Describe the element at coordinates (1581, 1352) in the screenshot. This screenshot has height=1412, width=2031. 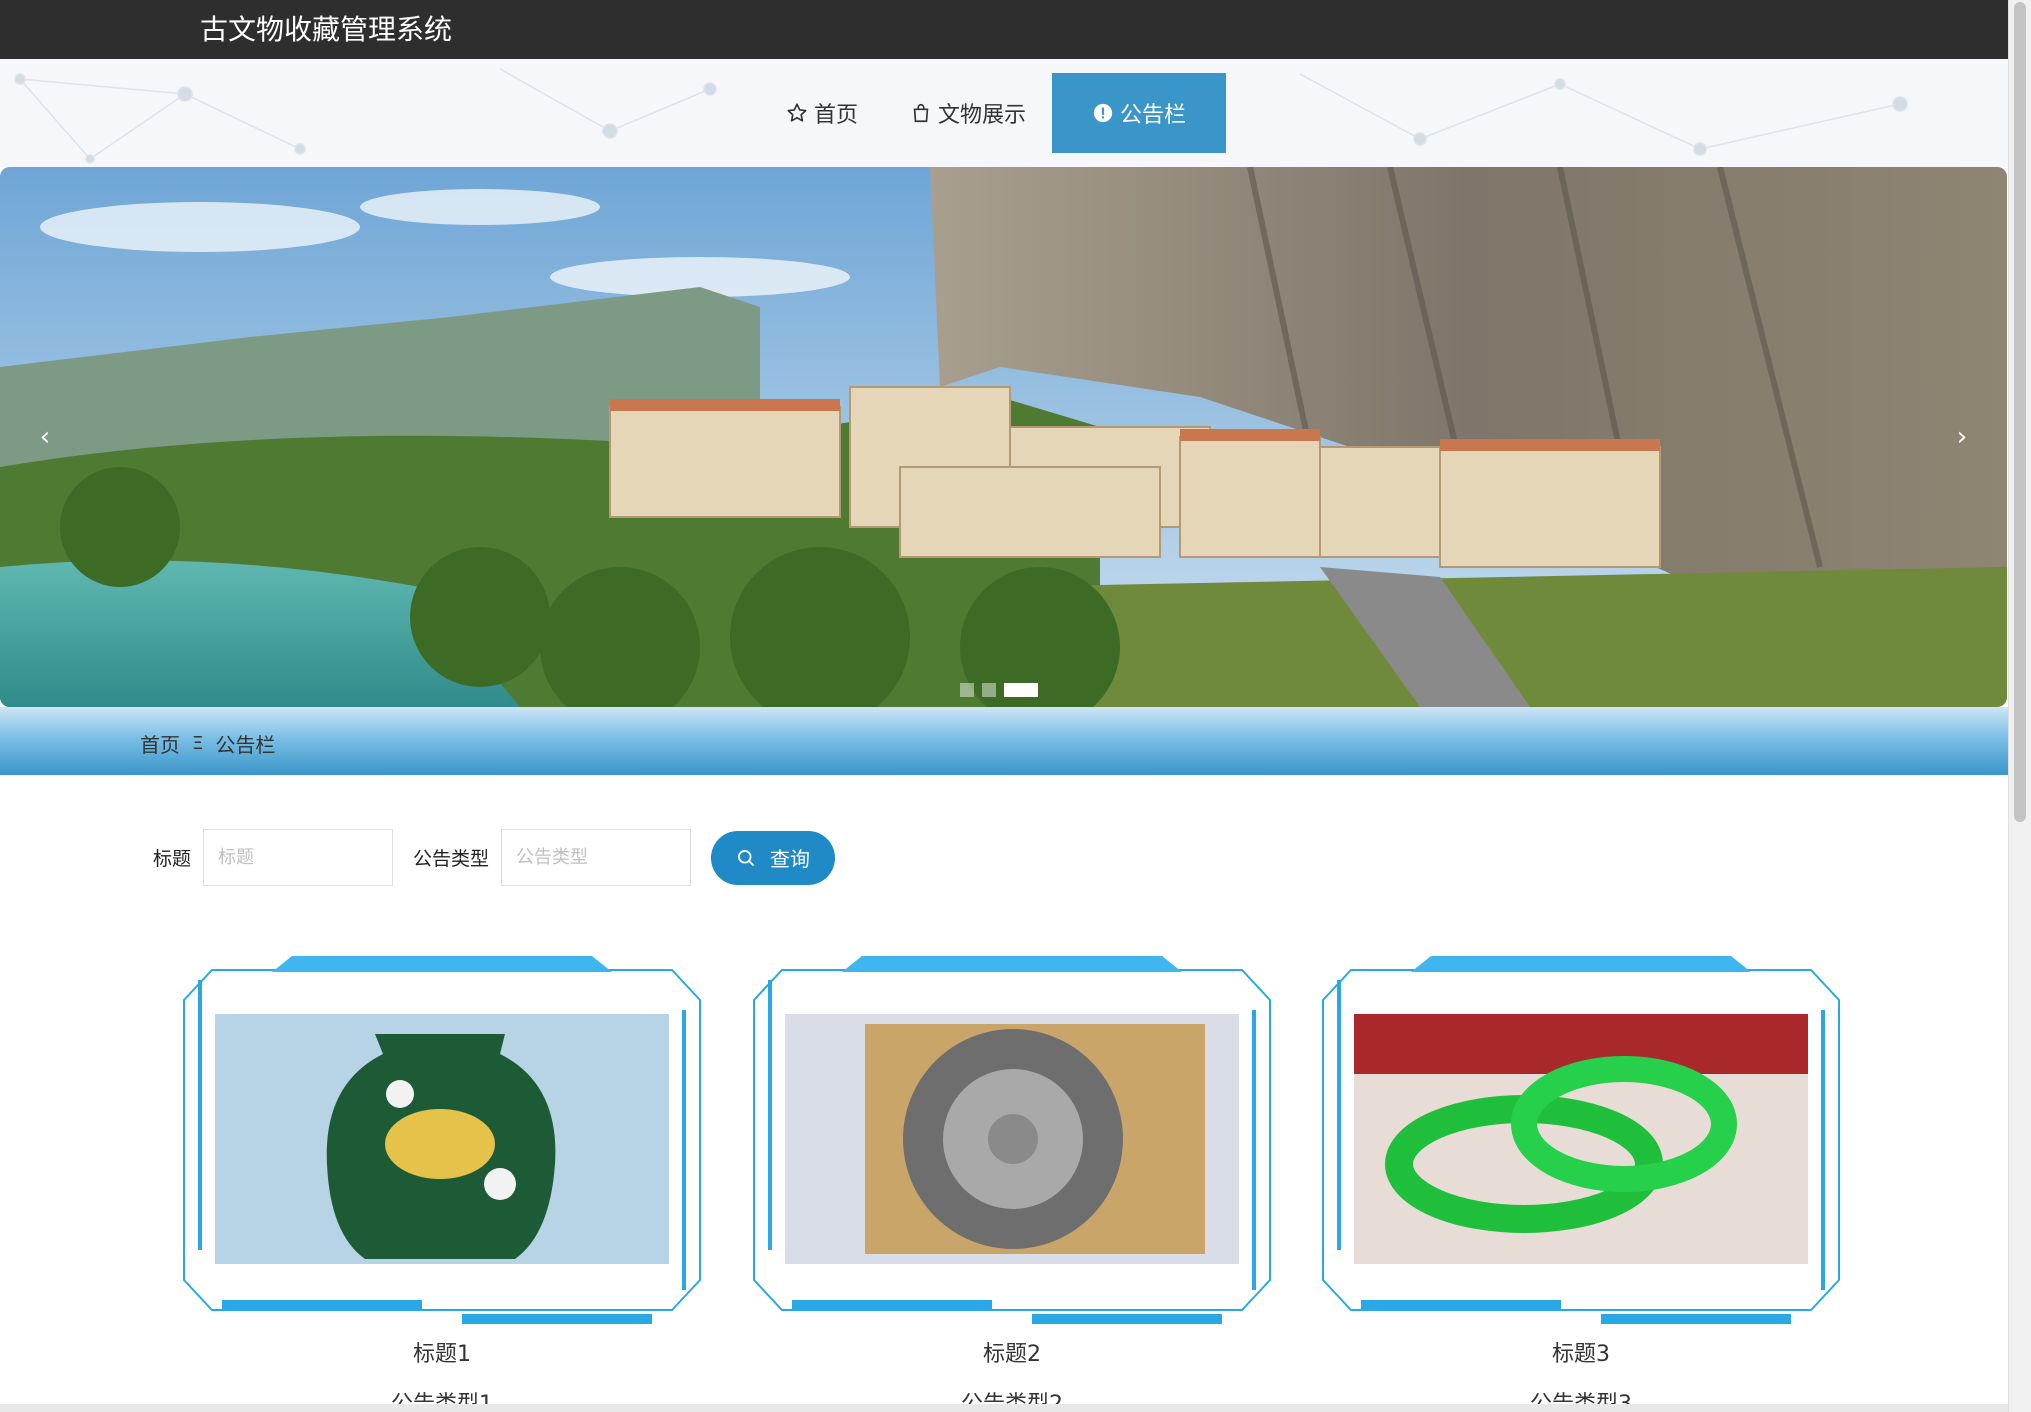
I see `notice-title: 标题3` at that location.